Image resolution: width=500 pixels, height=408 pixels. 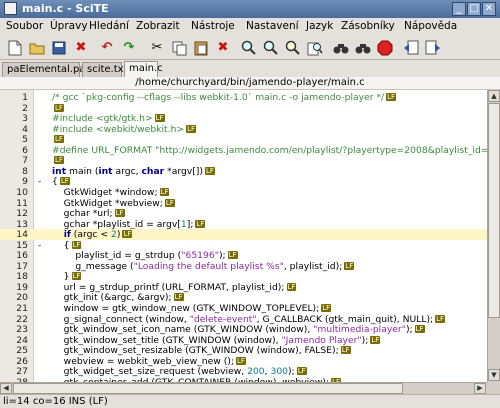 What do you see at coordinates (430, 26) in the screenshot?
I see `menu-napoveda: Nápověda` at bounding box center [430, 26].